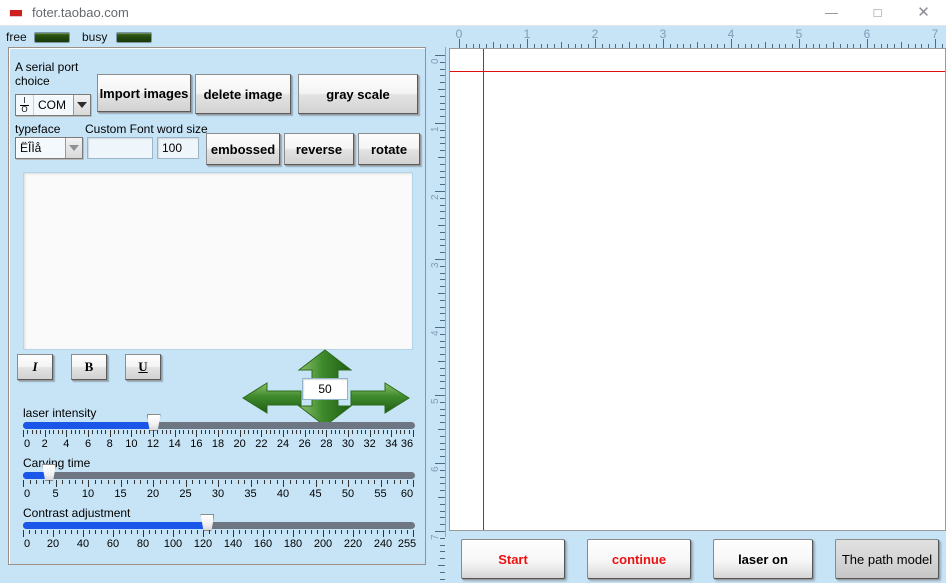 The image size is (946, 583). Describe the element at coordinates (697, 71) in the screenshot. I see `horizontal-guide-line` at that location.